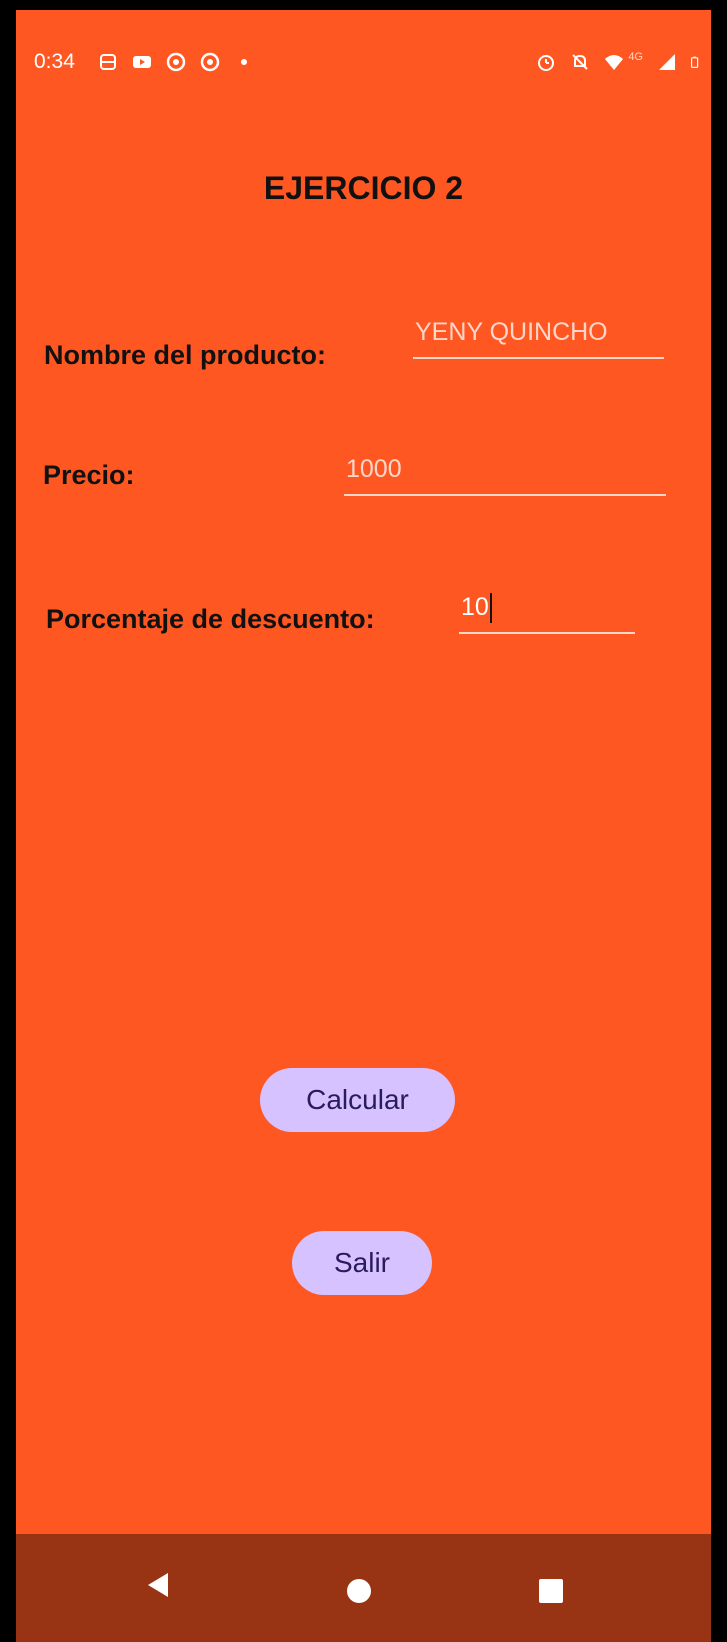 The height and width of the screenshot is (1642, 727). I want to click on exit-button: Salir, so click(362, 1263).